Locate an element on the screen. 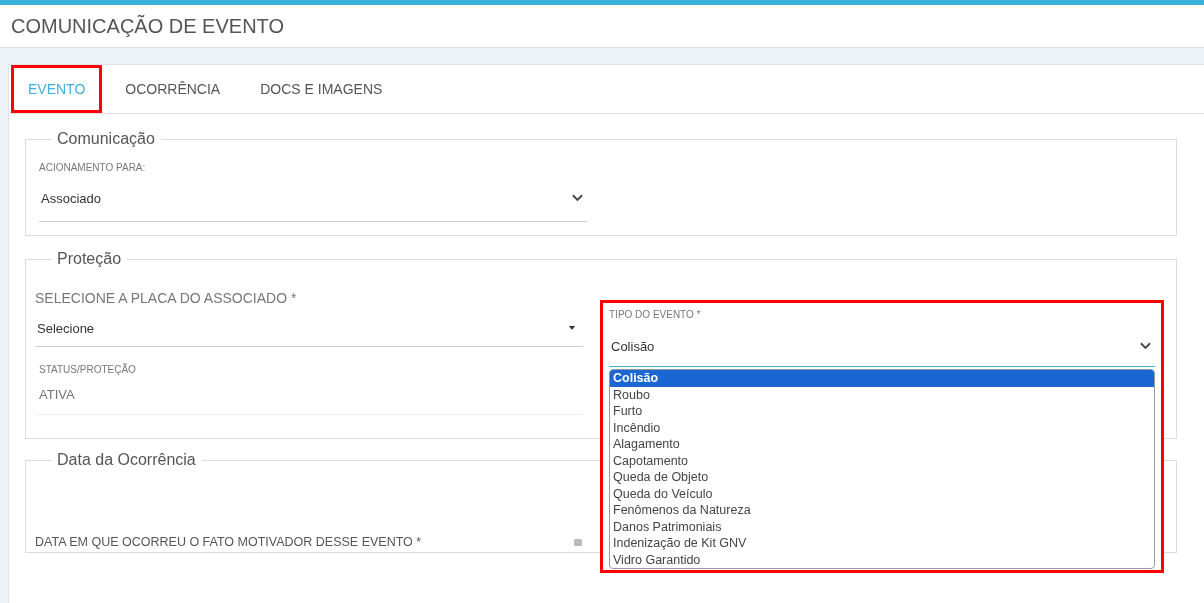 The image size is (1204, 603). select-field: Associado is located at coordinates (313, 198).